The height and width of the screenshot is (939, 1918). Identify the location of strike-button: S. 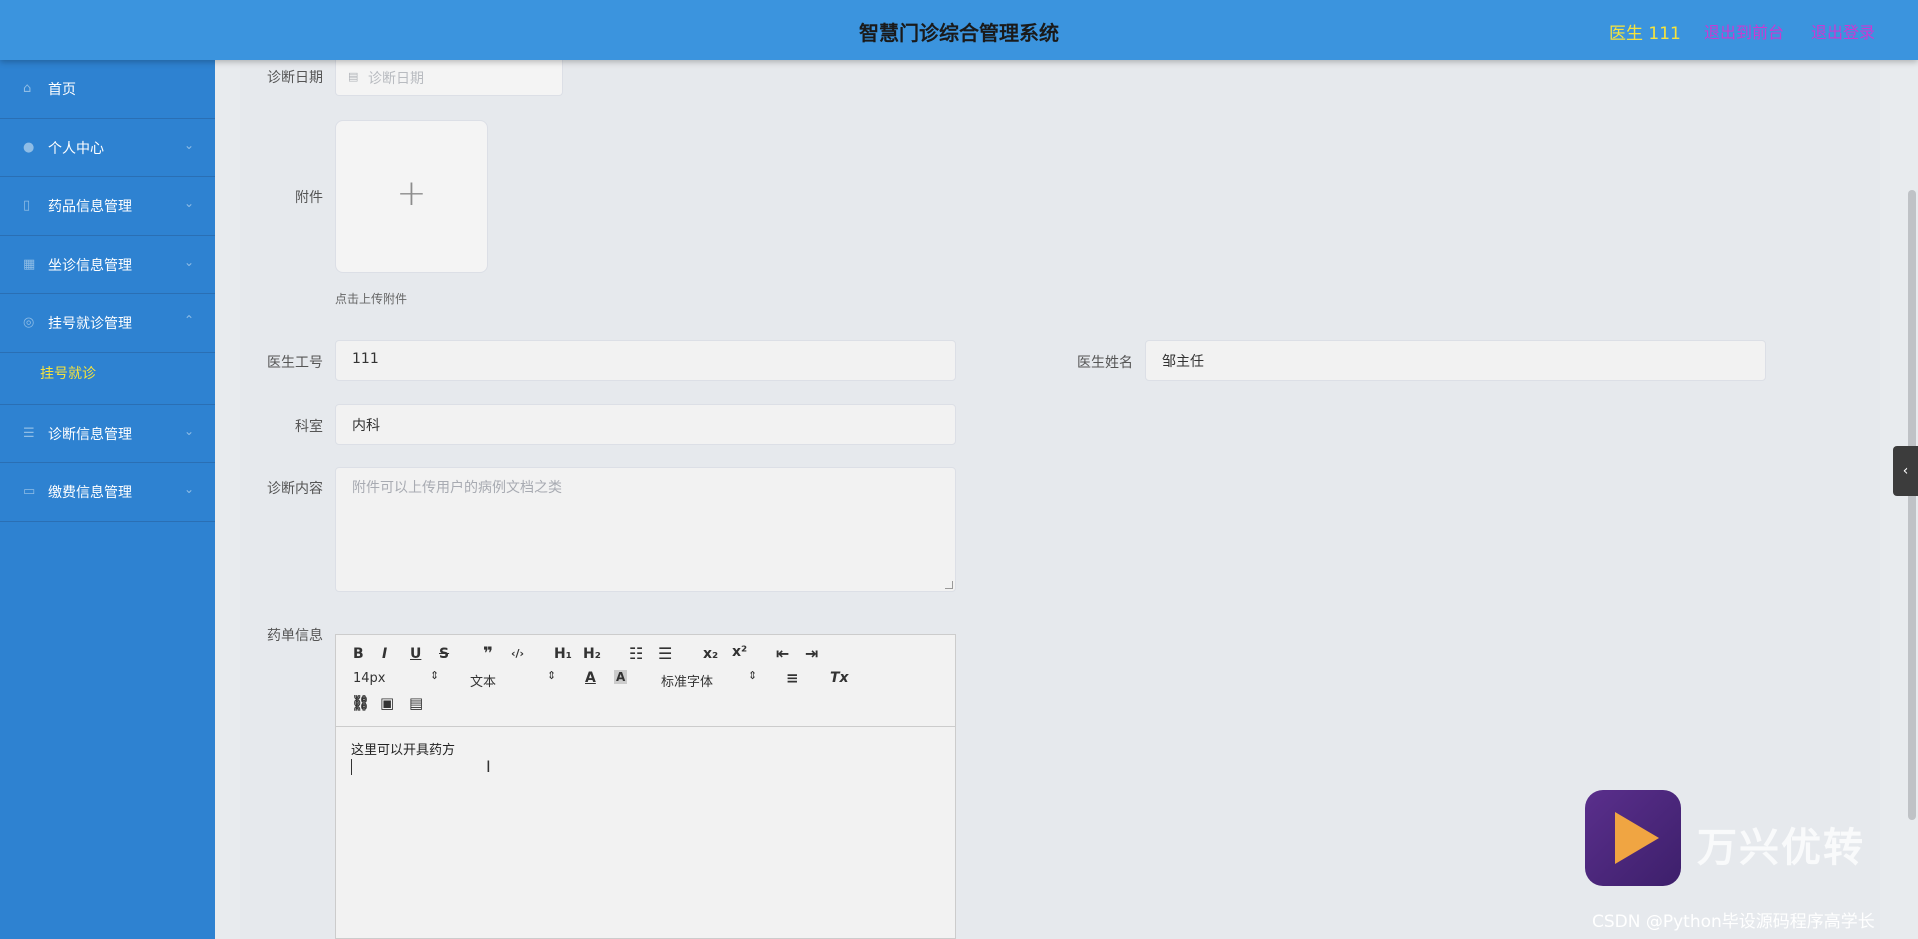
(444, 654).